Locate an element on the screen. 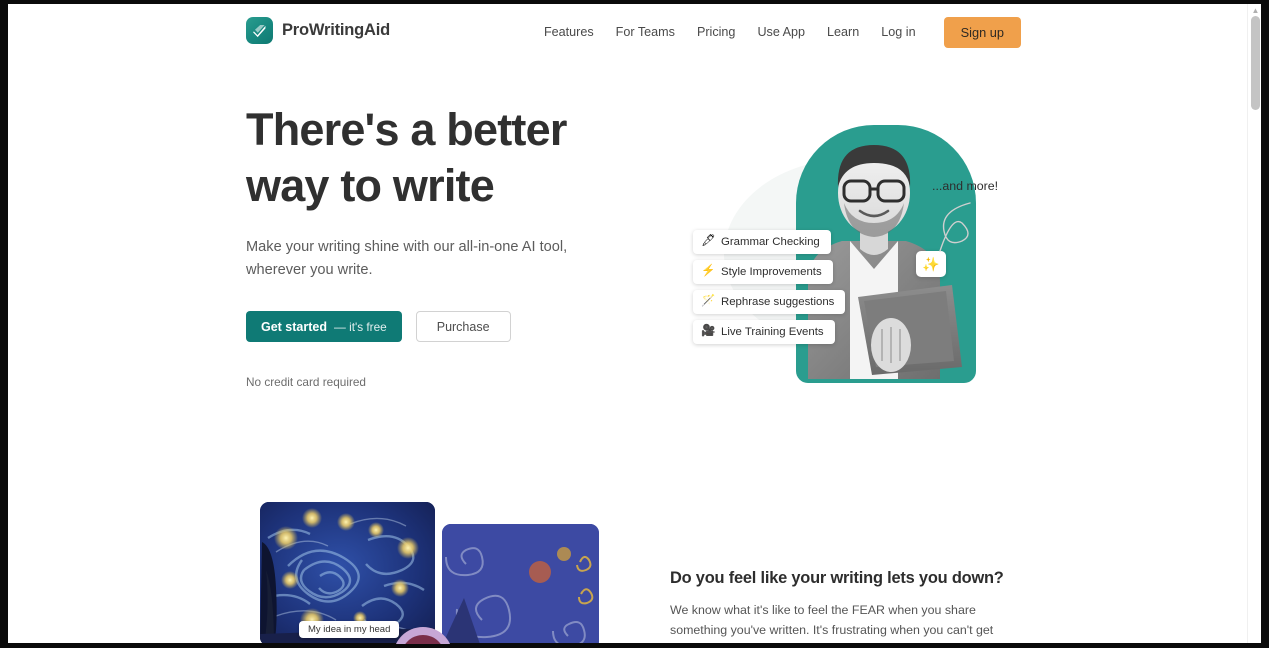  starry-night-comparison-graphic: My idea in my head is located at coordinates (428, 573).